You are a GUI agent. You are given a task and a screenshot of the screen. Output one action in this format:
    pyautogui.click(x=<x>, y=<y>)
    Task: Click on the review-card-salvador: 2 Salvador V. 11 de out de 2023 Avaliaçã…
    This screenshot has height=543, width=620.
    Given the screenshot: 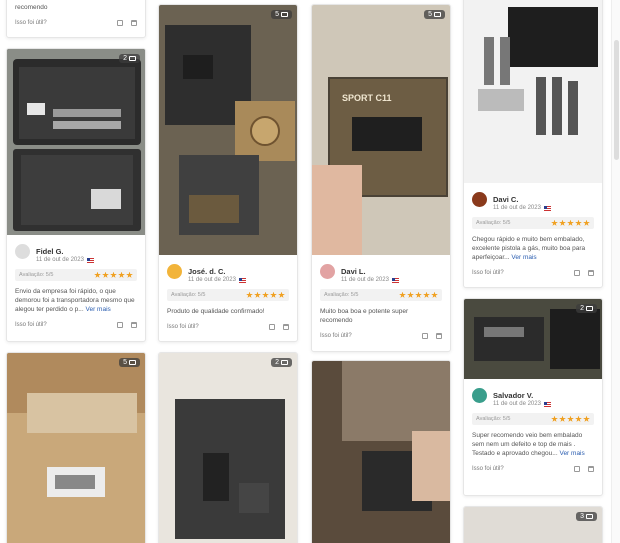 What is the action you would take?
    pyautogui.click(x=533, y=397)
    